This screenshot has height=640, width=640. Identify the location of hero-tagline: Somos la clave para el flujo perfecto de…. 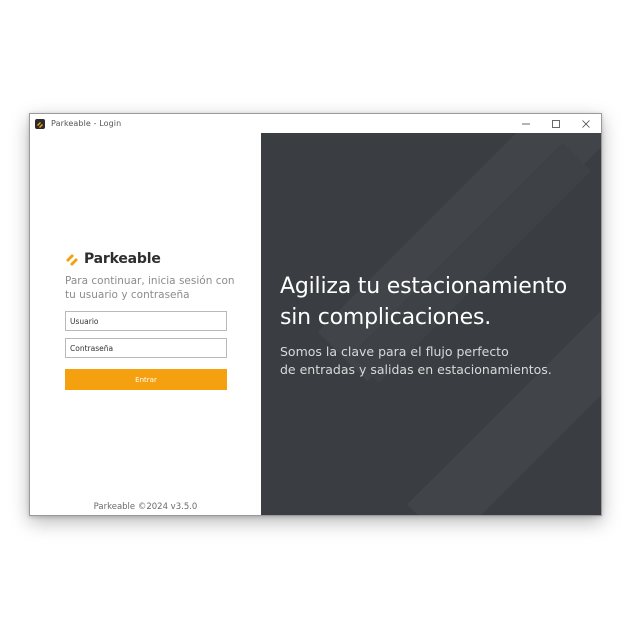
(440, 361).